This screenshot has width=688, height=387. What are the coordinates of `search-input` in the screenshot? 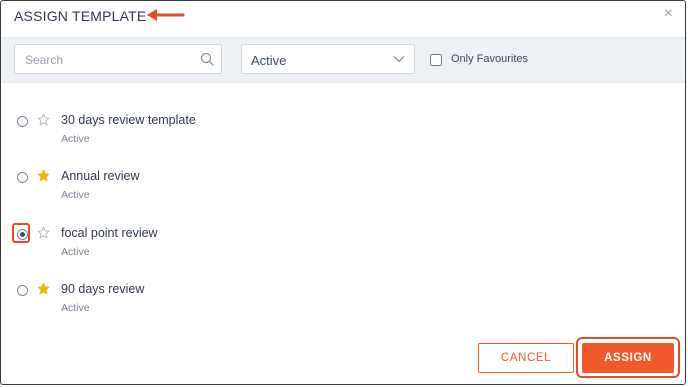 It's located at (105, 60).